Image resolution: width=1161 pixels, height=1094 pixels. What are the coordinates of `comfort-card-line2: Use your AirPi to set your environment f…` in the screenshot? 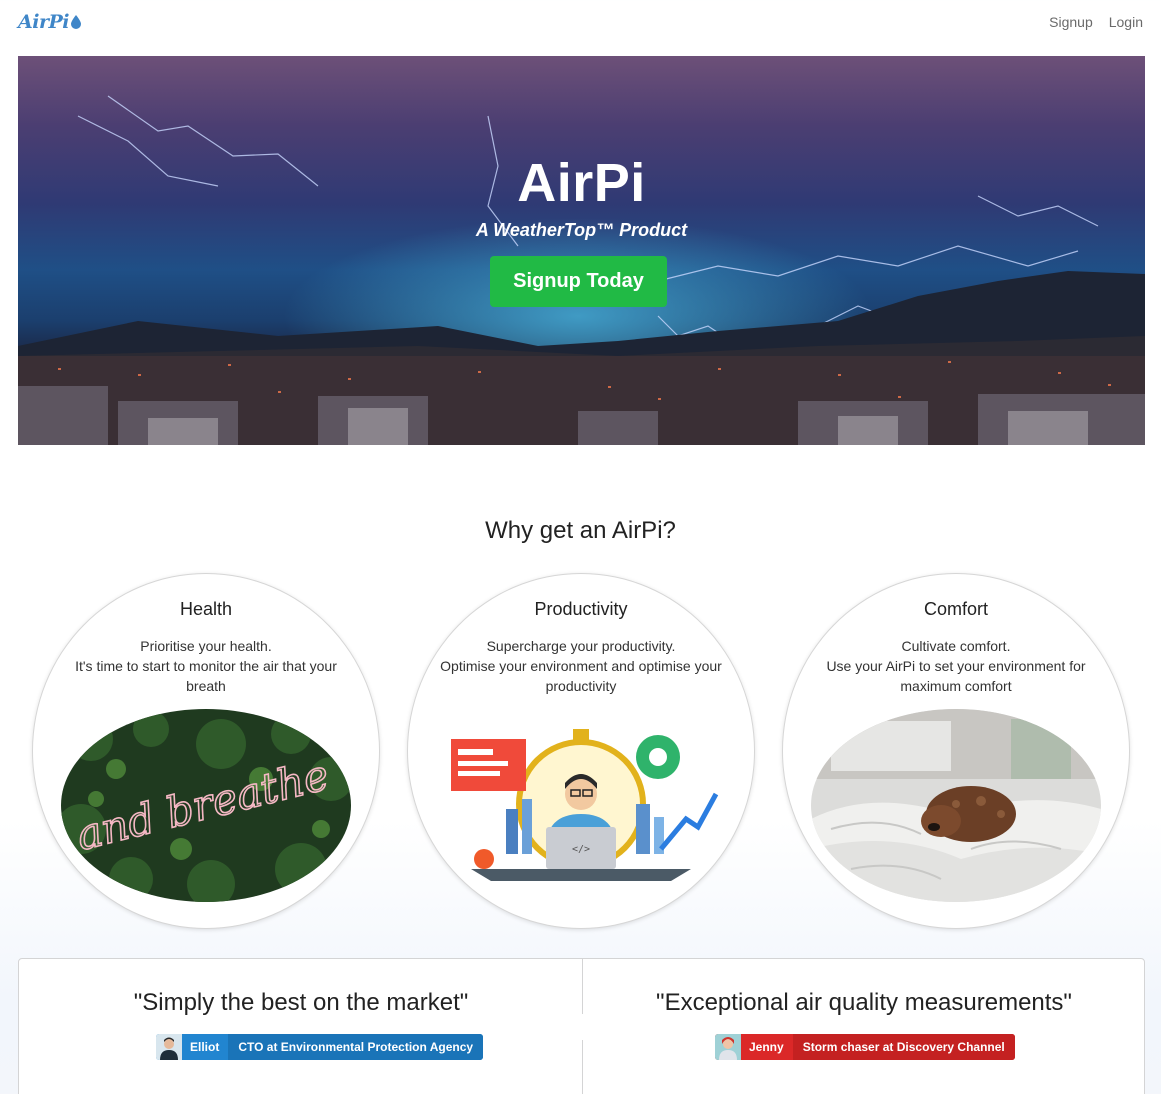 It's located at (956, 676).